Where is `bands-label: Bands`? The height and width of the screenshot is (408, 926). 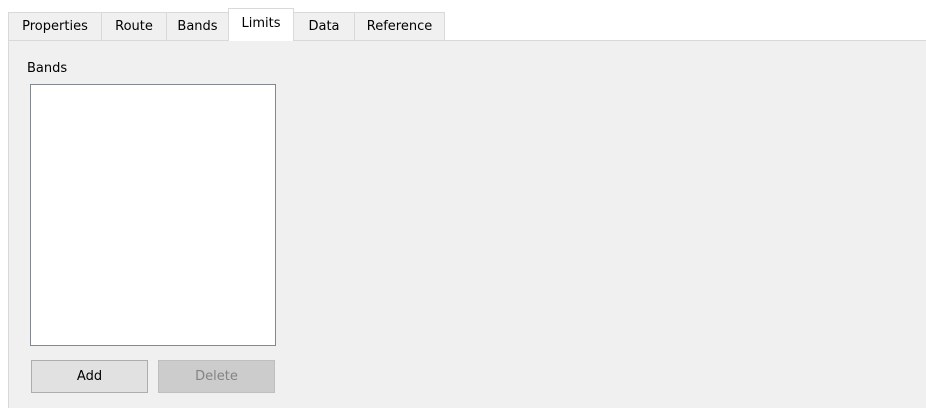
bands-label: Bands is located at coordinates (47, 68).